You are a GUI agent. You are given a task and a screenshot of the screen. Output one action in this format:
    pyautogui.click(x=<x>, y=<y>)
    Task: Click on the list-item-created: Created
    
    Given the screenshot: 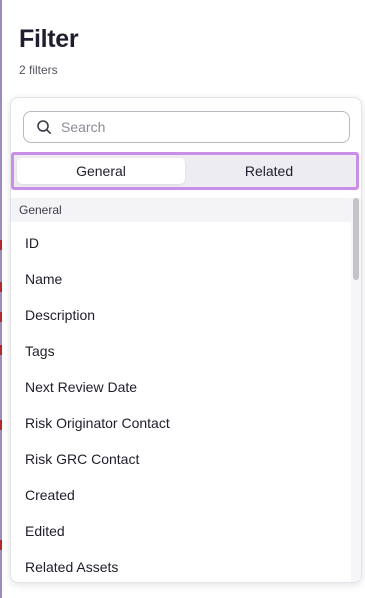 What is the action you would take?
    pyautogui.click(x=181, y=495)
    